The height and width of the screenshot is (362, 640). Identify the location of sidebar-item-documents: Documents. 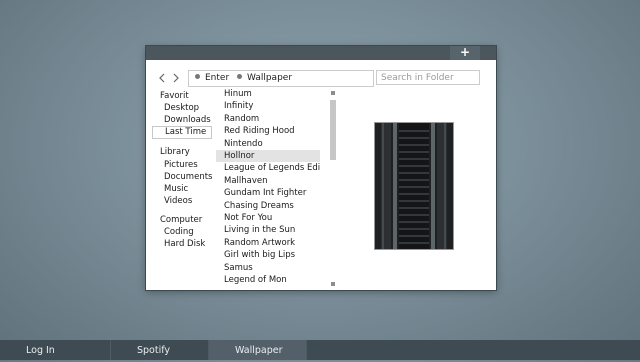
(188, 177).